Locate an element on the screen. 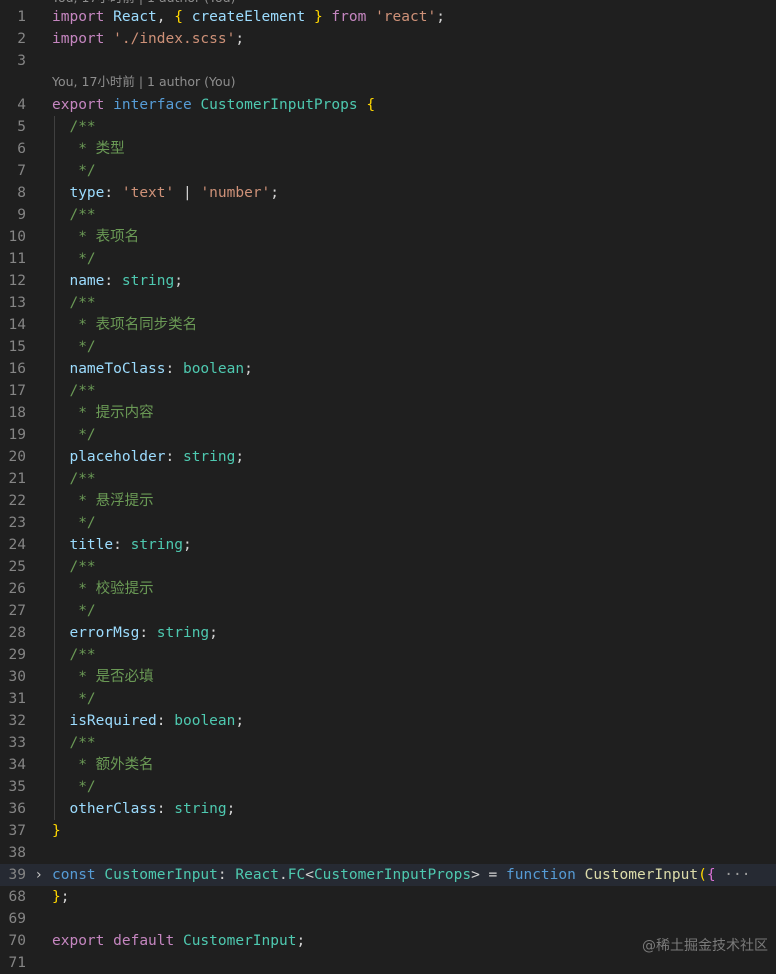 The image size is (776, 974). line-number: 12 is located at coordinates (17, 281).